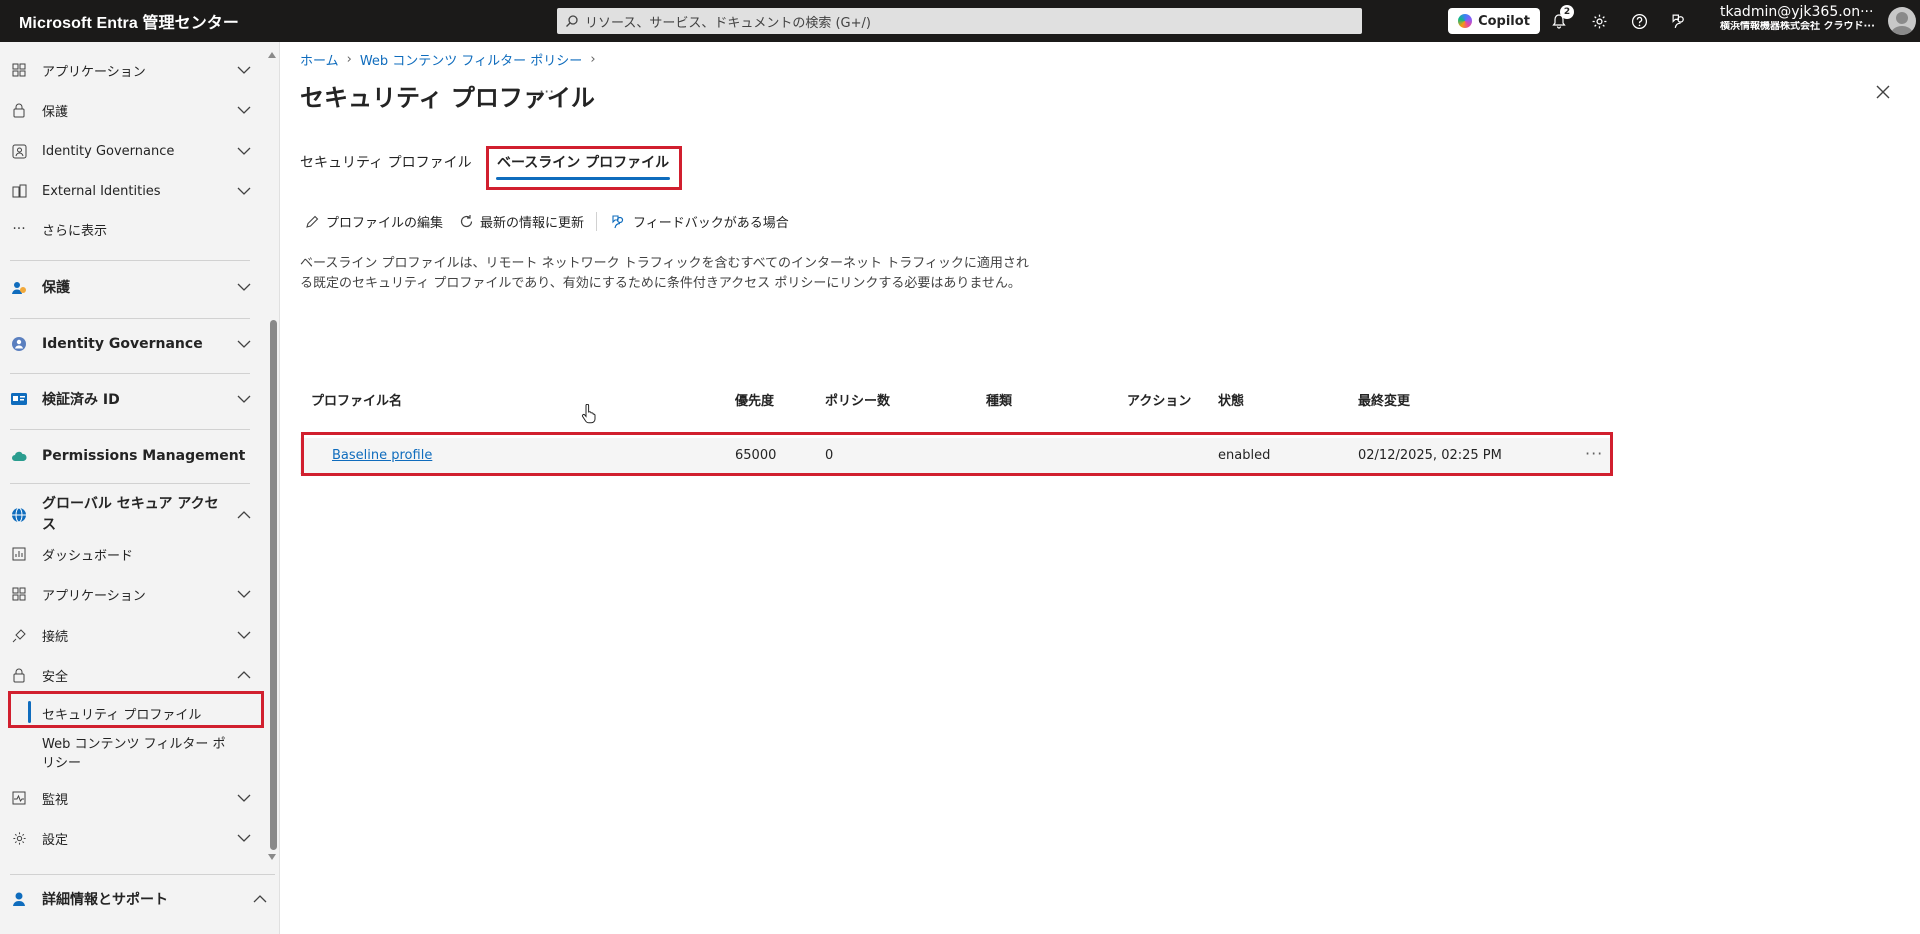 This screenshot has height=934, width=1920. I want to click on sidebar-item-label: Permissions Management, so click(144, 456).